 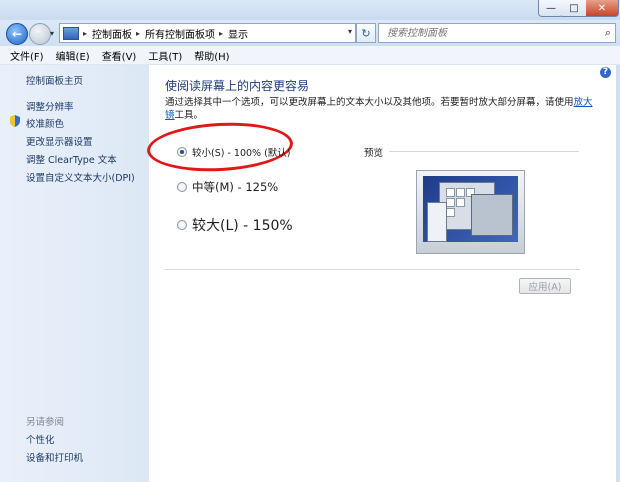 What do you see at coordinates (182, 152) in the screenshot?
I see `radio-button-checked` at bounding box center [182, 152].